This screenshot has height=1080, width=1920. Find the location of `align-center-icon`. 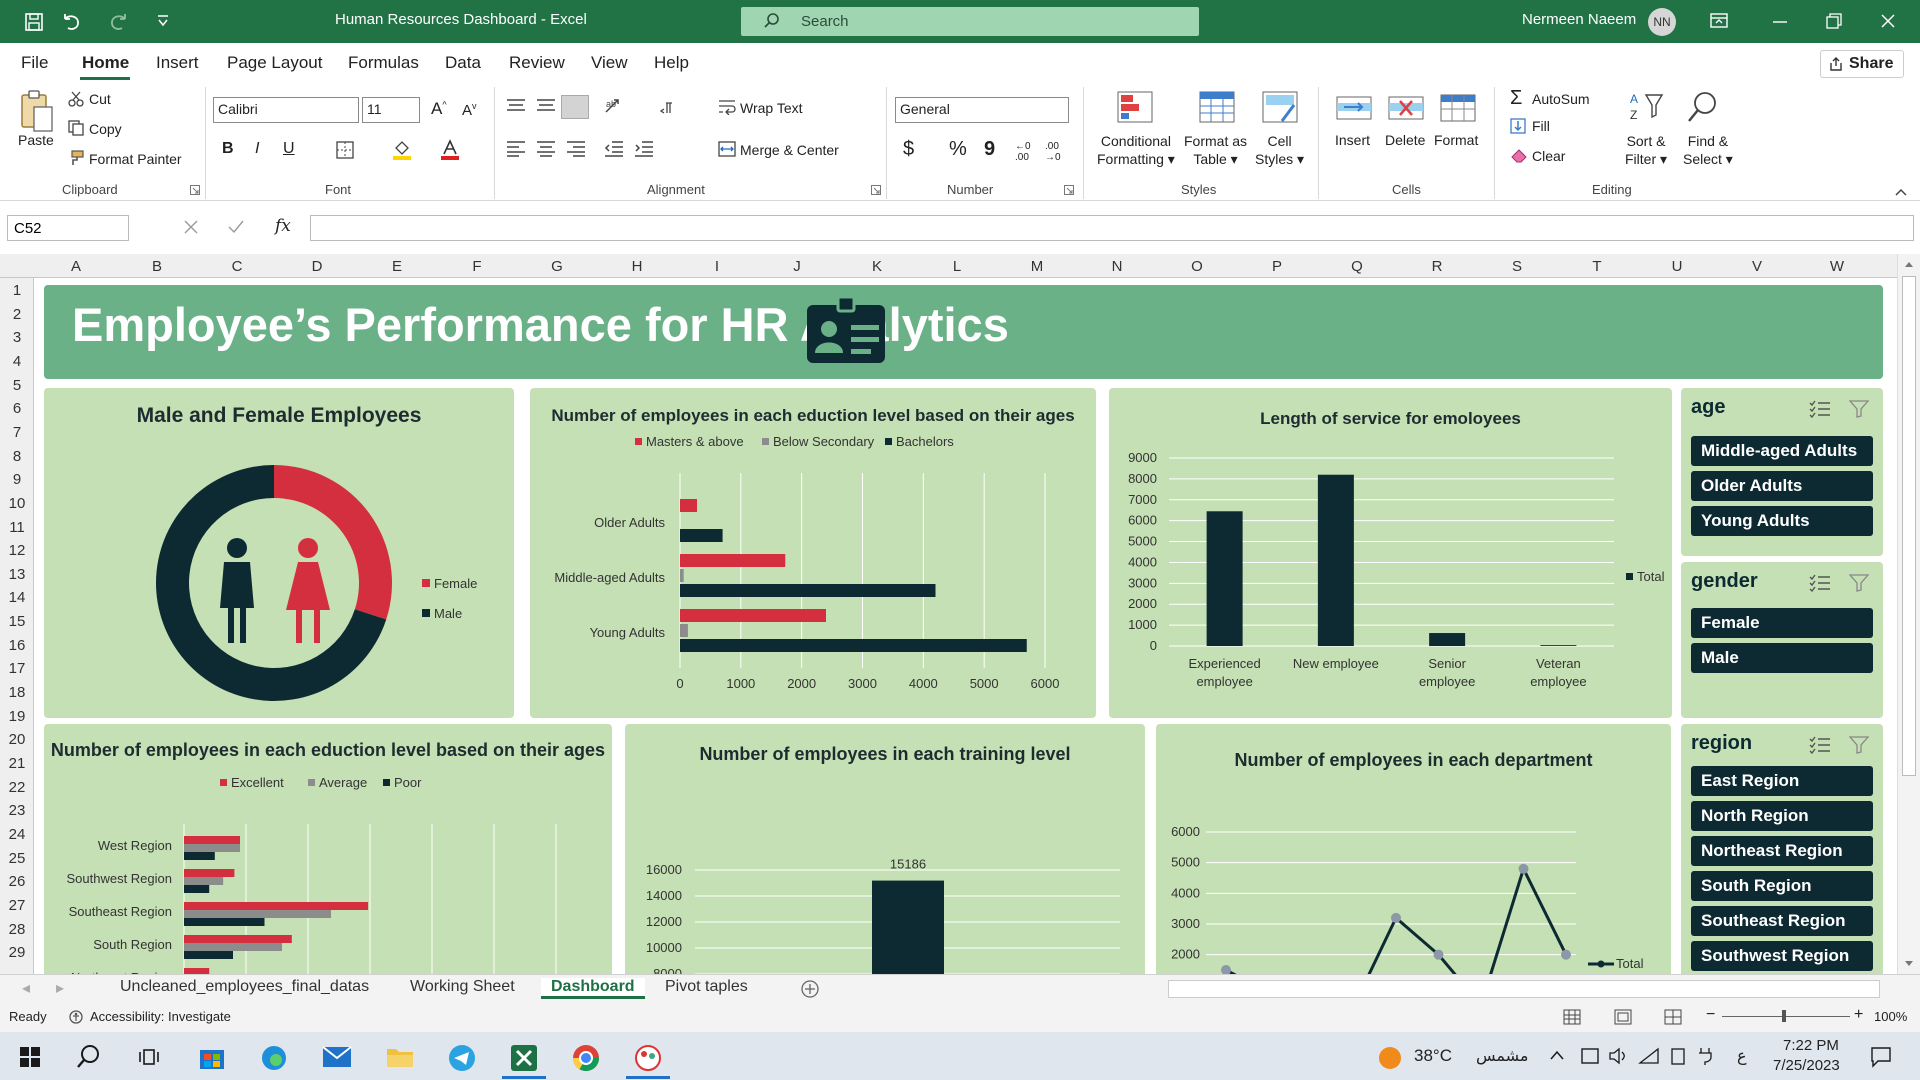

align-center-icon is located at coordinates (546, 149).